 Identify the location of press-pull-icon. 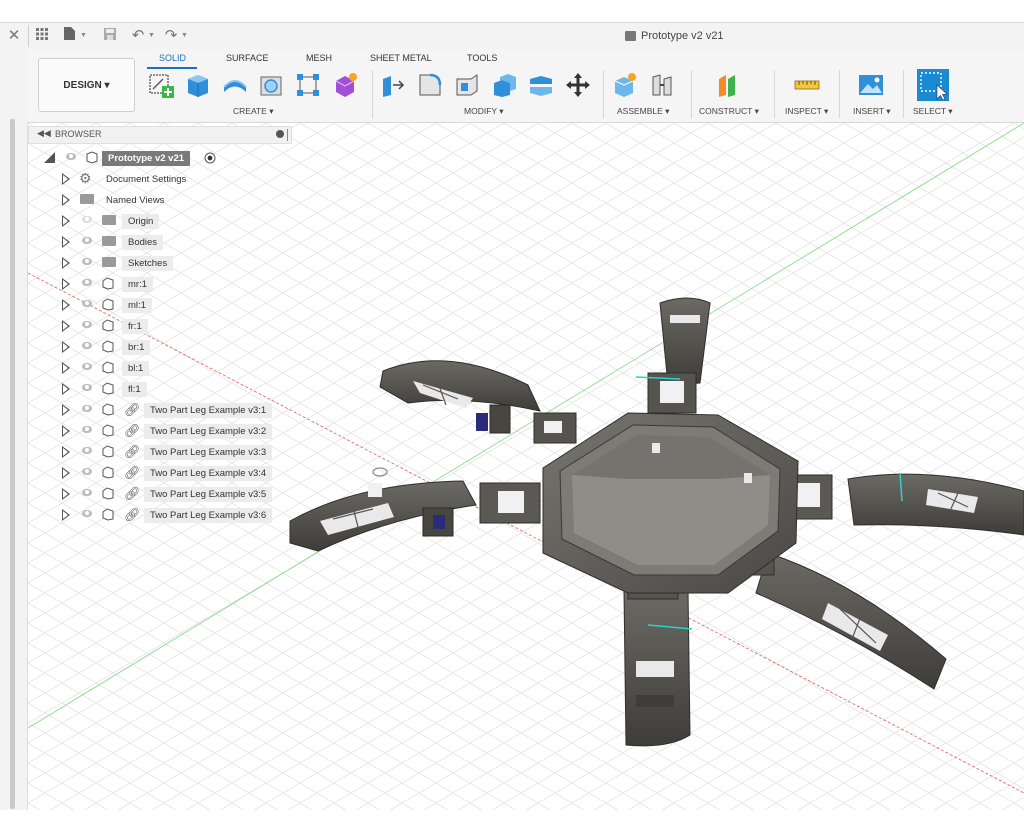
(393, 85).